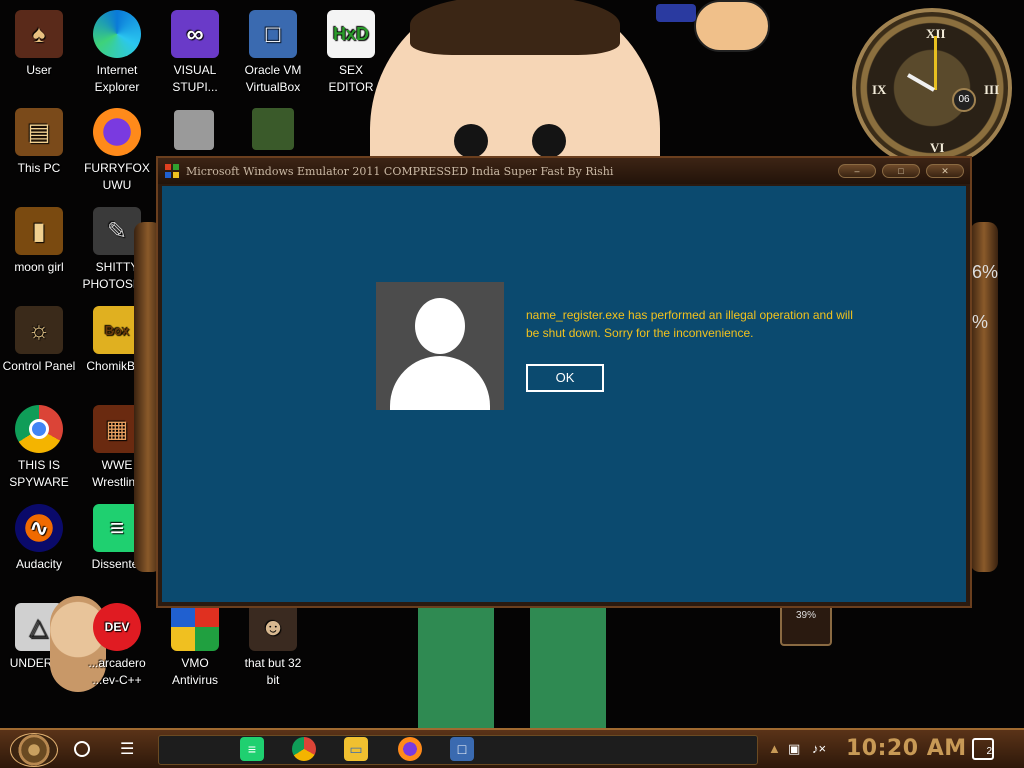 This screenshot has width=1024, height=768. Describe the element at coordinates (273, 34) in the screenshot. I see `virtualbox-icon: □` at that location.